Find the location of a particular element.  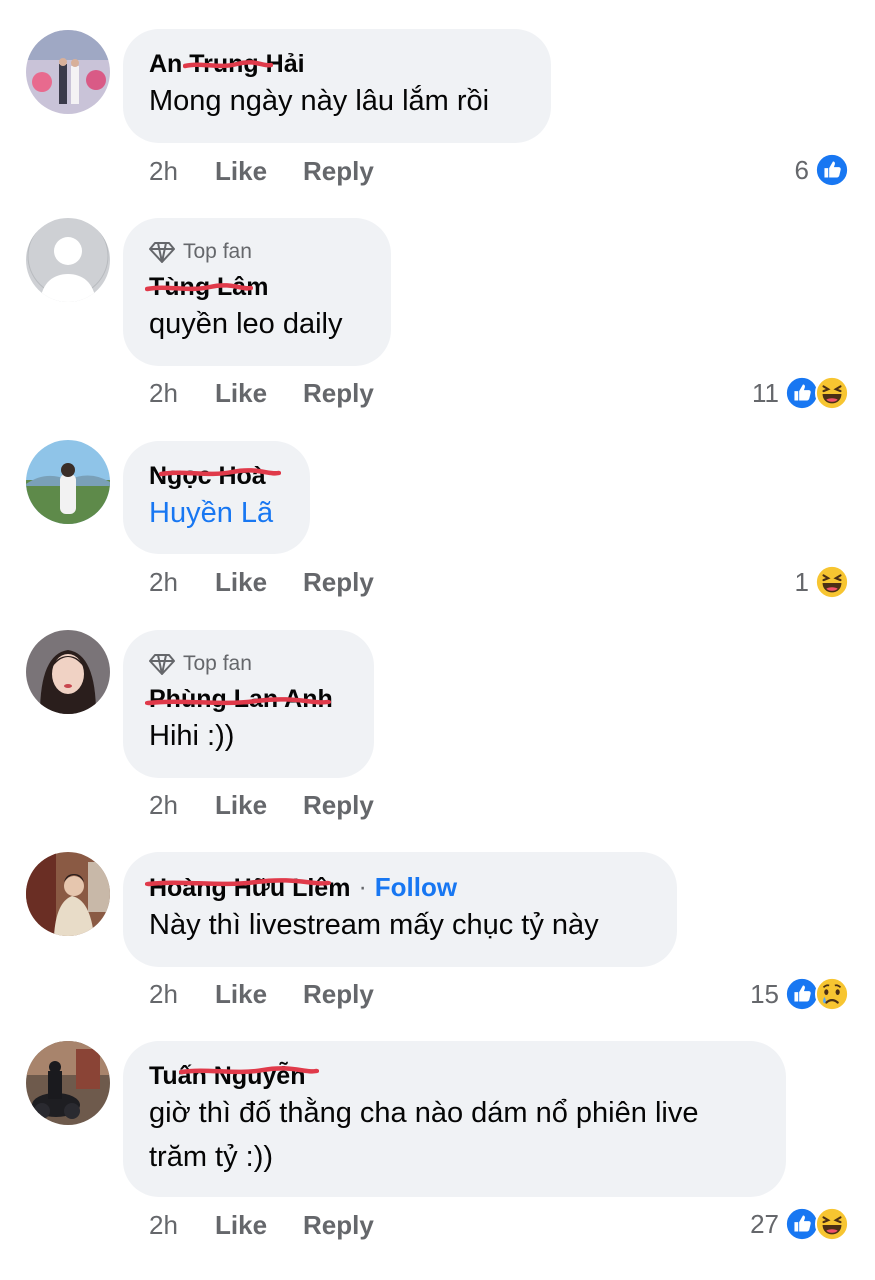

commenter-name: Phùng Lan Anh is located at coordinates (241, 699).